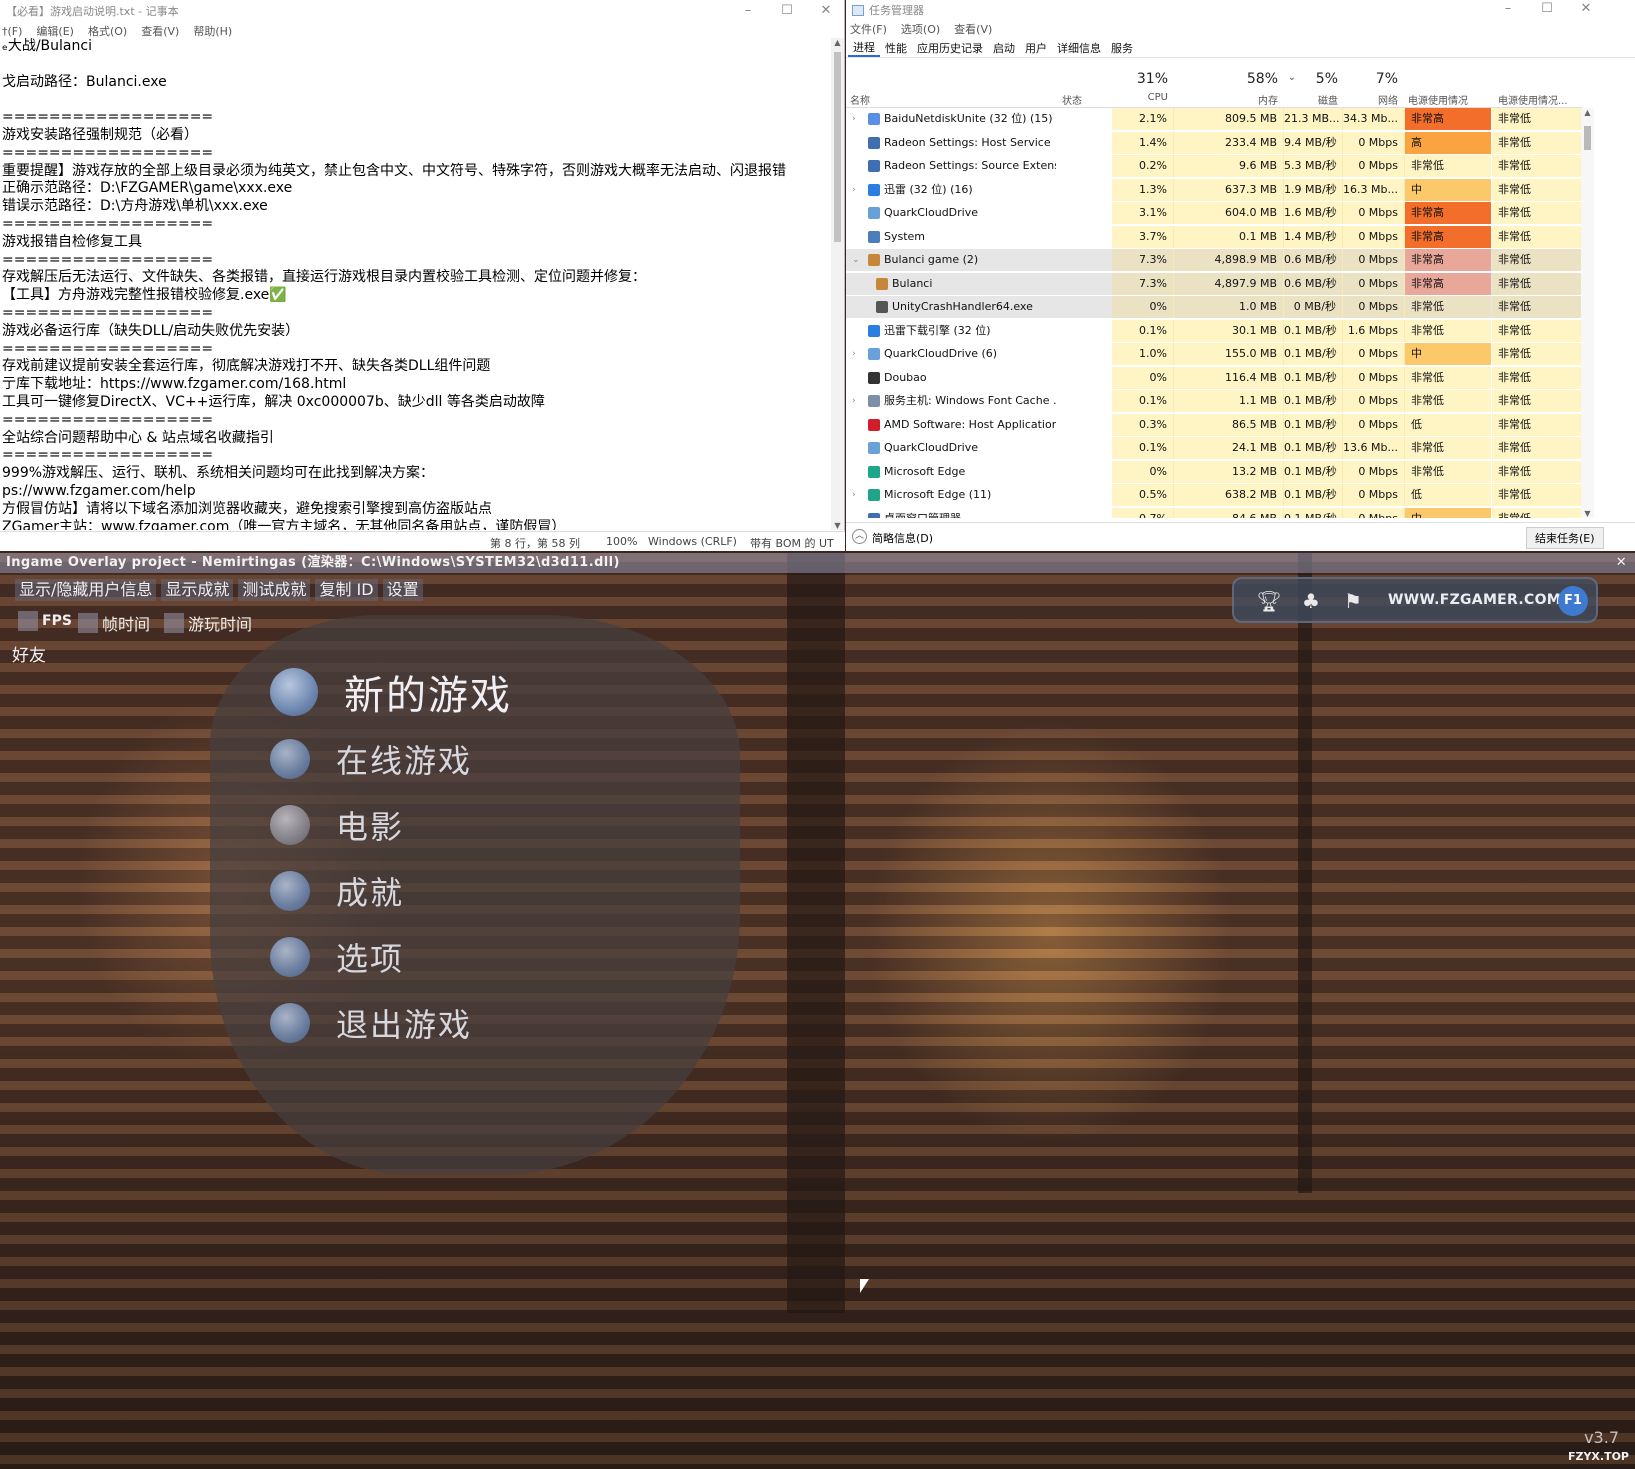  What do you see at coordinates (1072, 99) in the screenshot?
I see `col-status: 状态` at bounding box center [1072, 99].